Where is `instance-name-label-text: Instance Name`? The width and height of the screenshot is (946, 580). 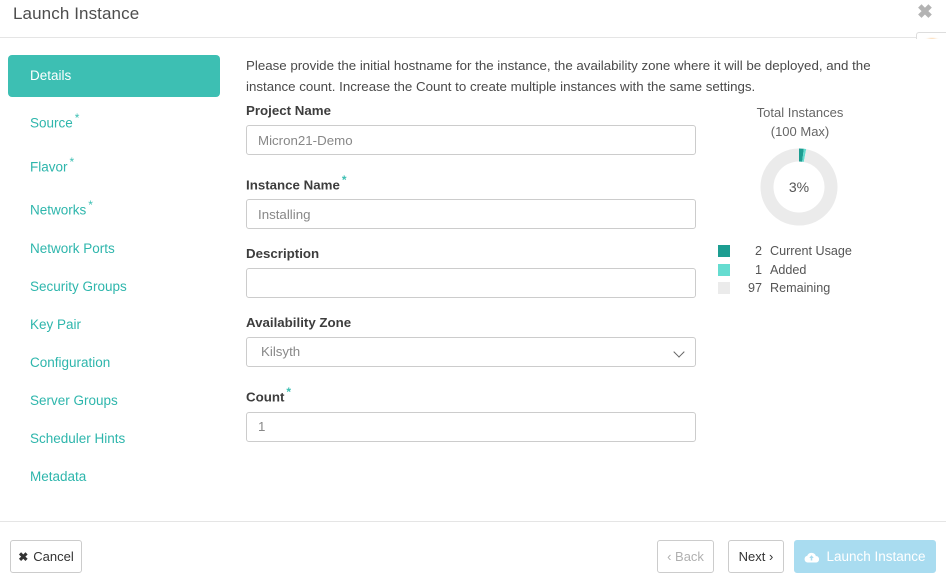
instance-name-label-text: Instance Name is located at coordinates (293, 185).